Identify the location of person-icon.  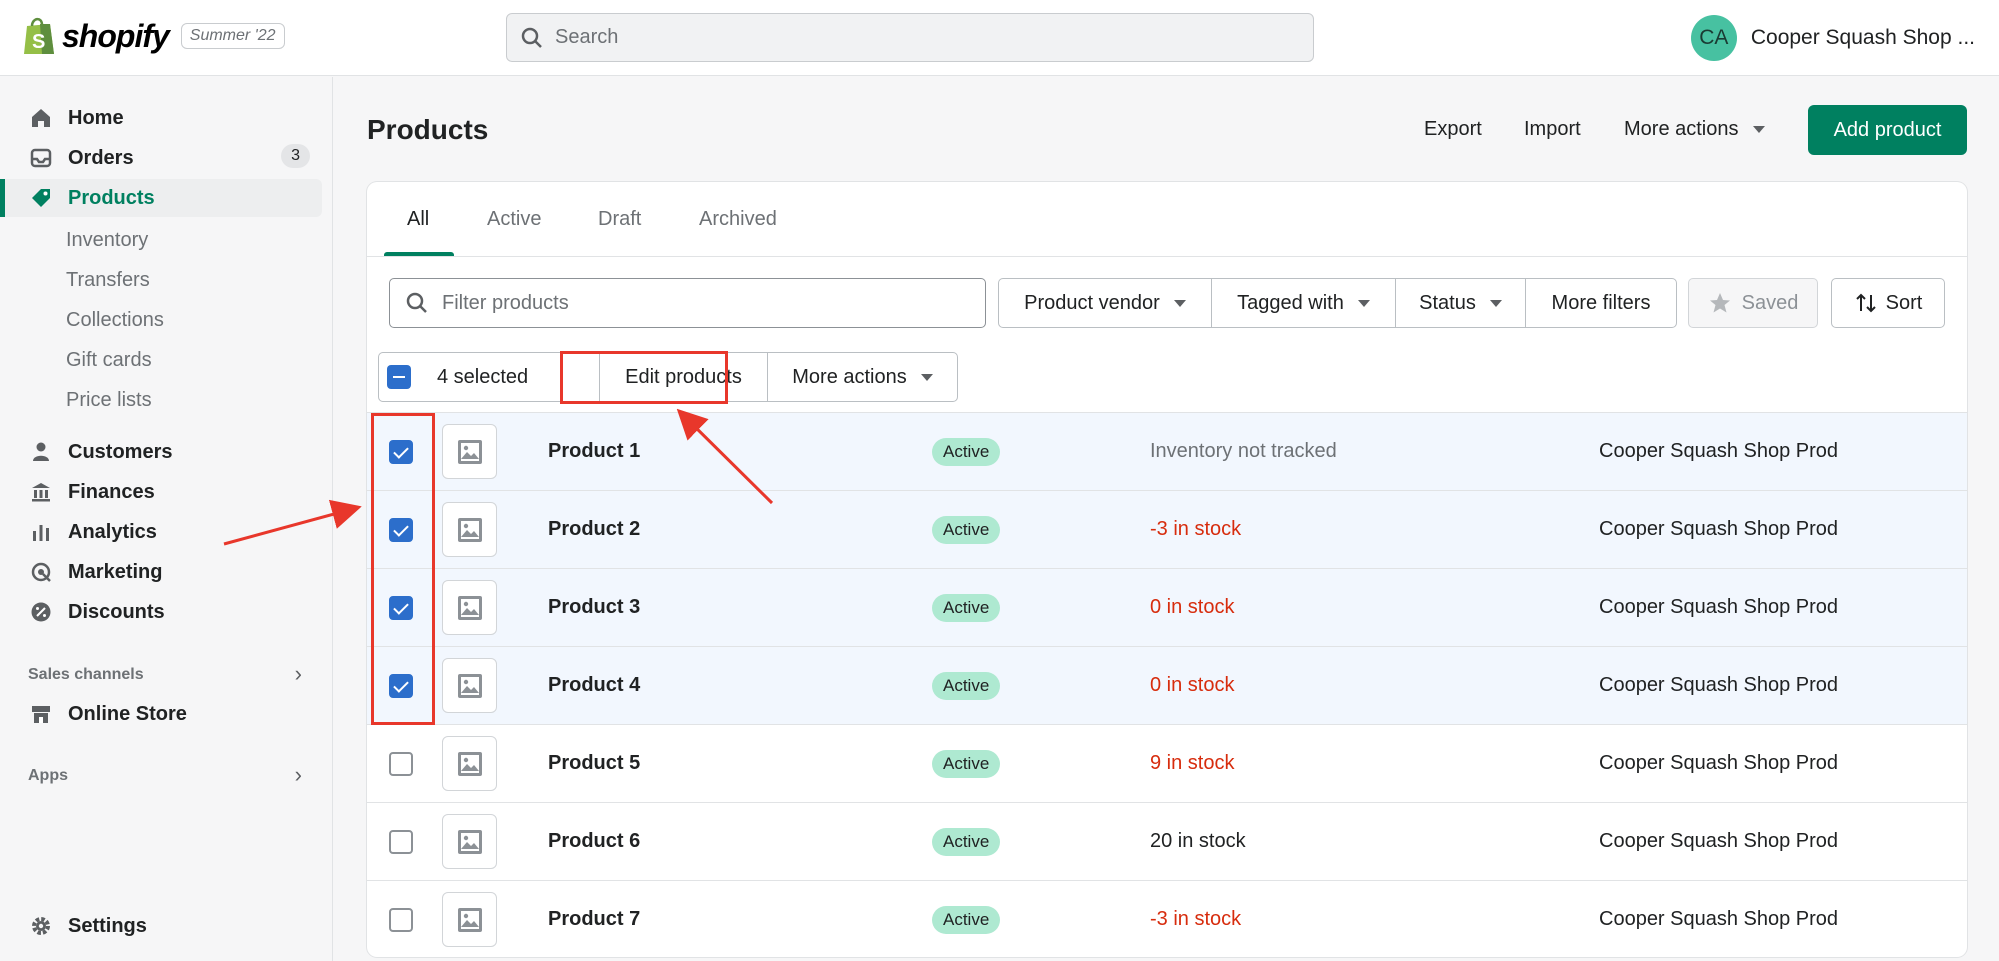
(41, 452).